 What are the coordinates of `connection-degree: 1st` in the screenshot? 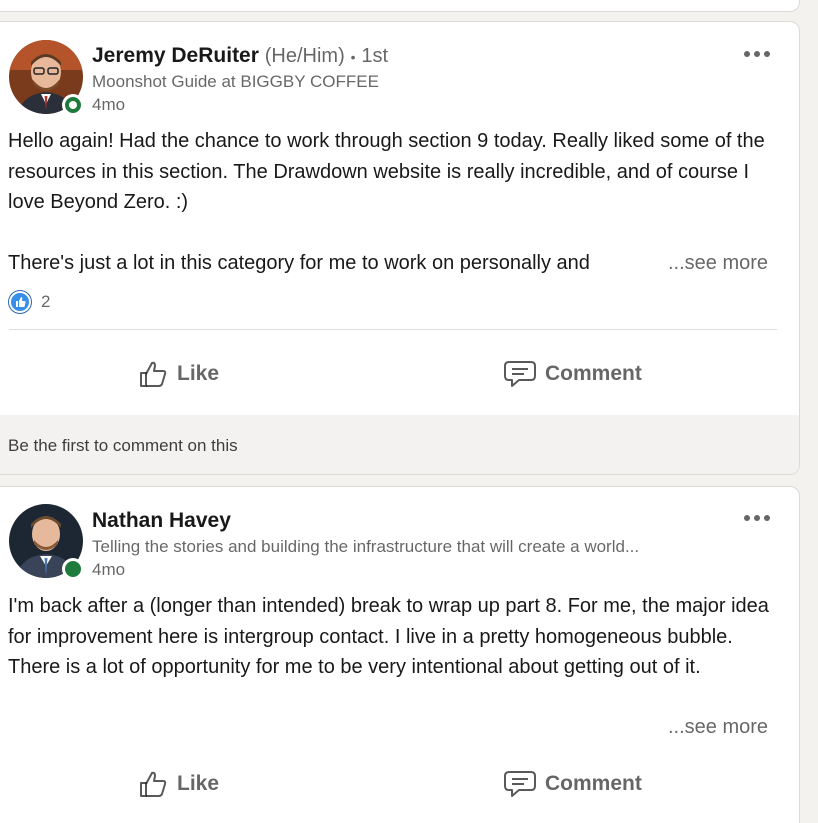 It's located at (375, 56).